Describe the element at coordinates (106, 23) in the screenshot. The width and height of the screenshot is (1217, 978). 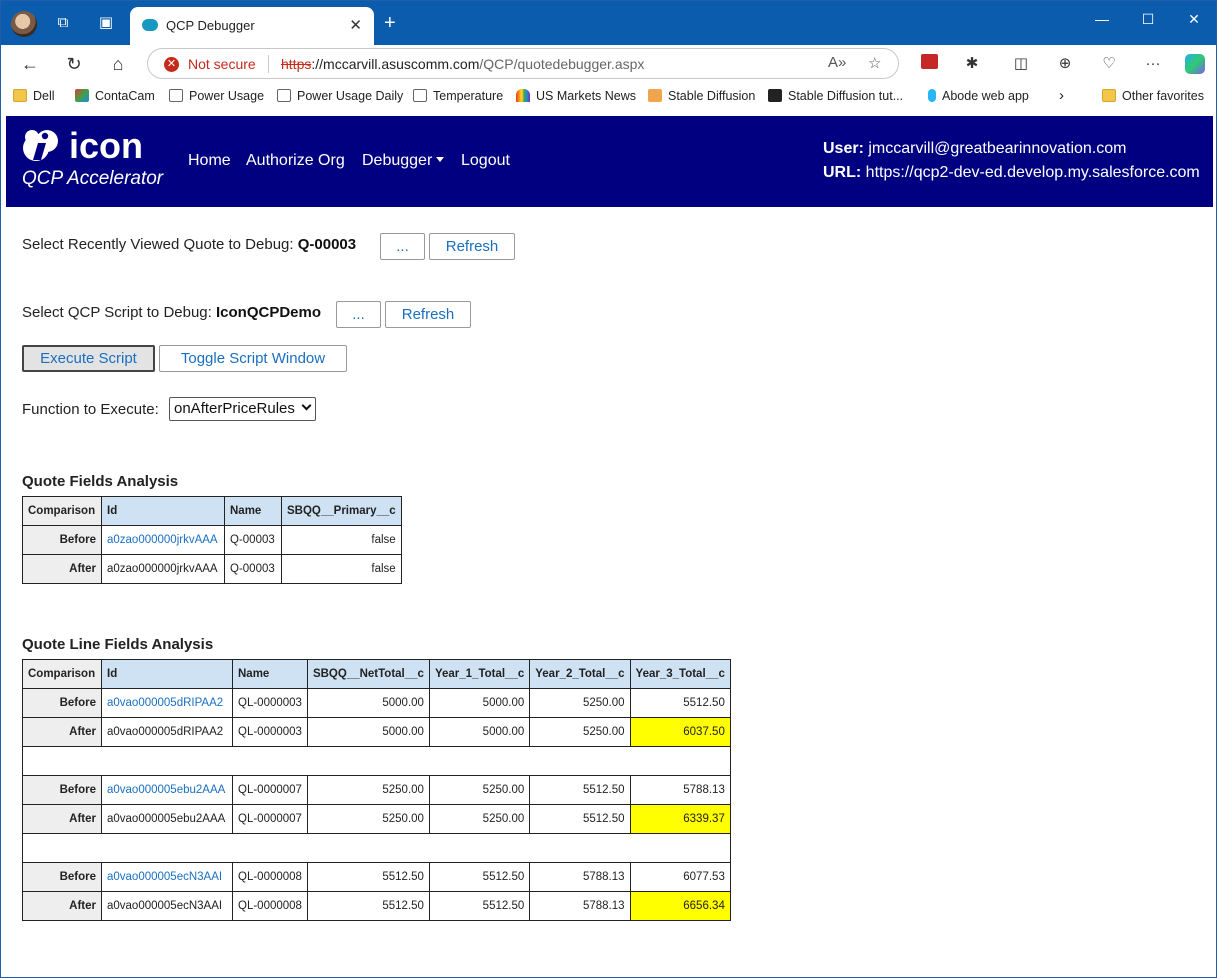
I see `tab-actions-icon: ▣` at that location.